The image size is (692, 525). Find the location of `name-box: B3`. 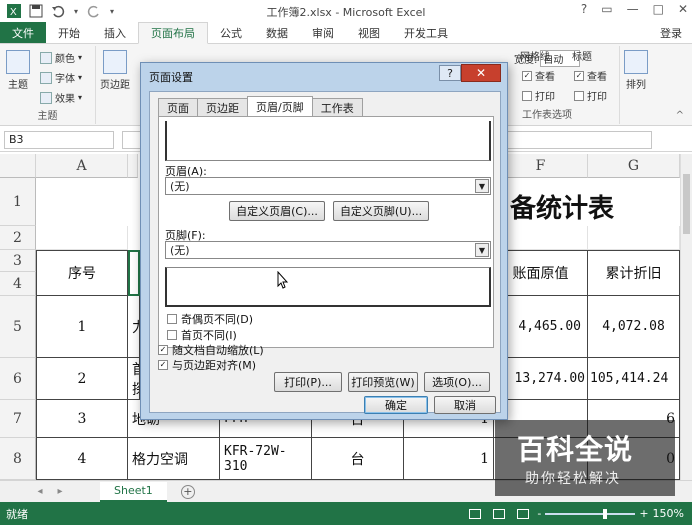

name-box: B3 is located at coordinates (59, 139).